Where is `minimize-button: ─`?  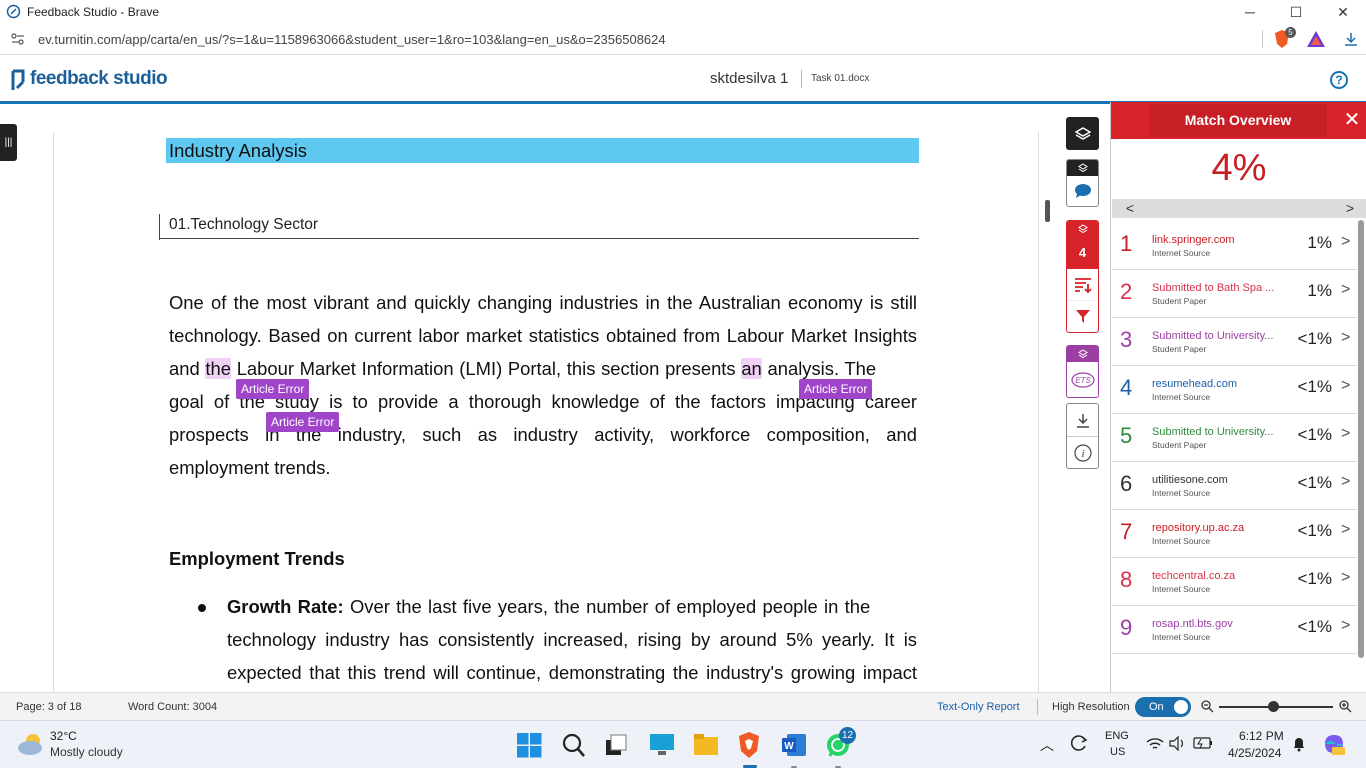
minimize-button: ─ is located at coordinates (1250, 12).